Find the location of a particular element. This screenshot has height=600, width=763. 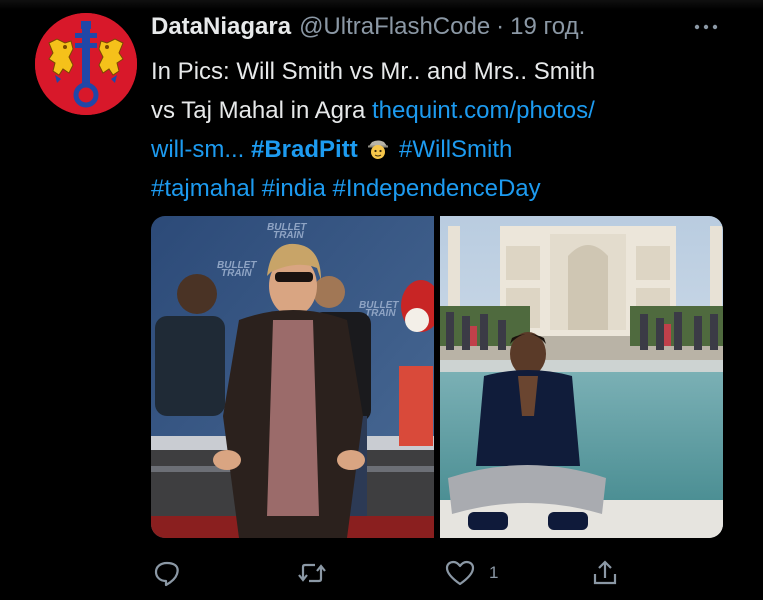

tweet-actions: 1 is located at coordinates (386, 573).